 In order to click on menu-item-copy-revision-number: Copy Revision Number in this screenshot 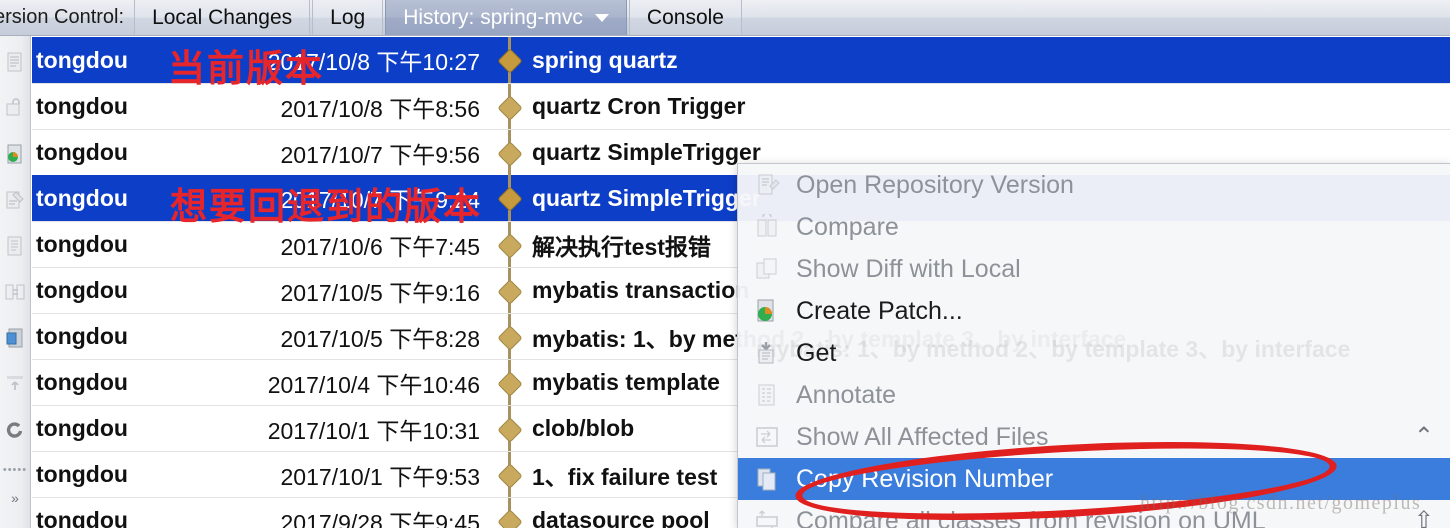, I will do `click(1094, 479)`.